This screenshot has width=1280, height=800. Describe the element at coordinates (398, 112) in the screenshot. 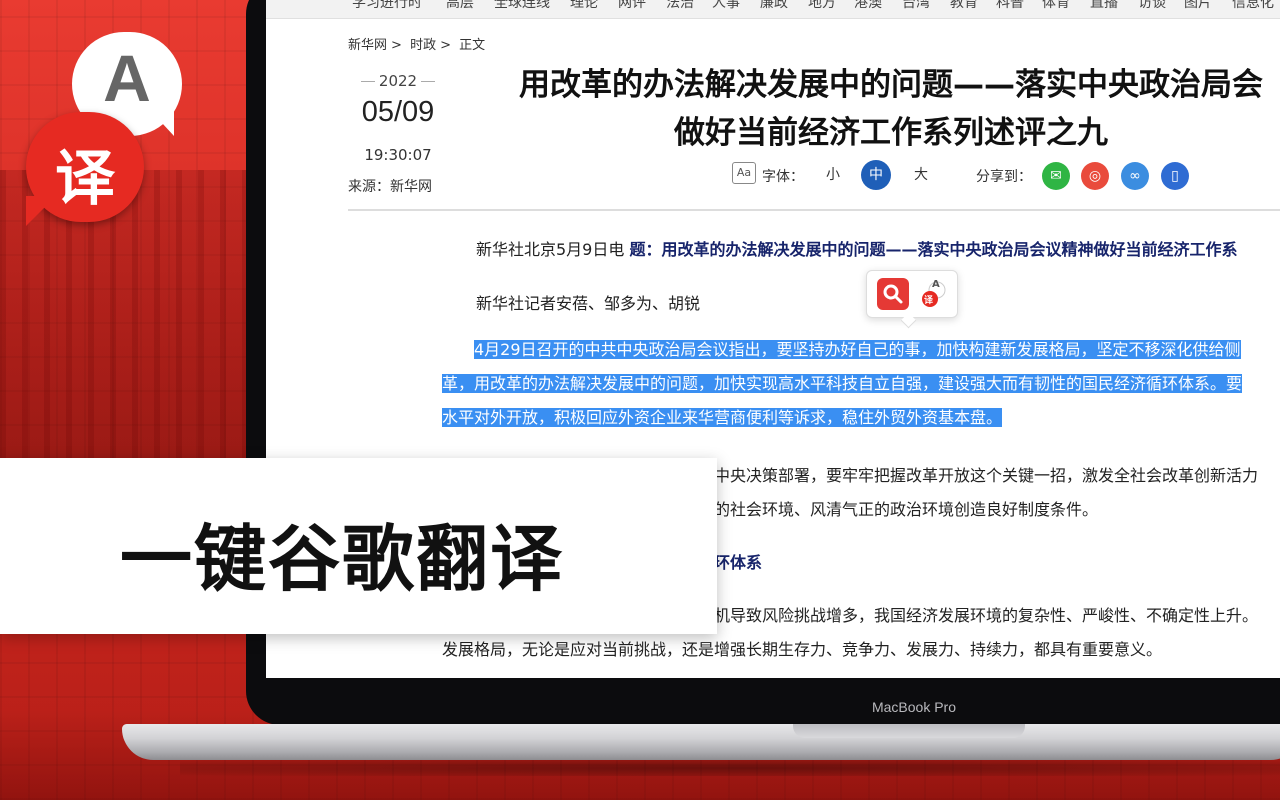

I see `date-day: 05/09` at that location.